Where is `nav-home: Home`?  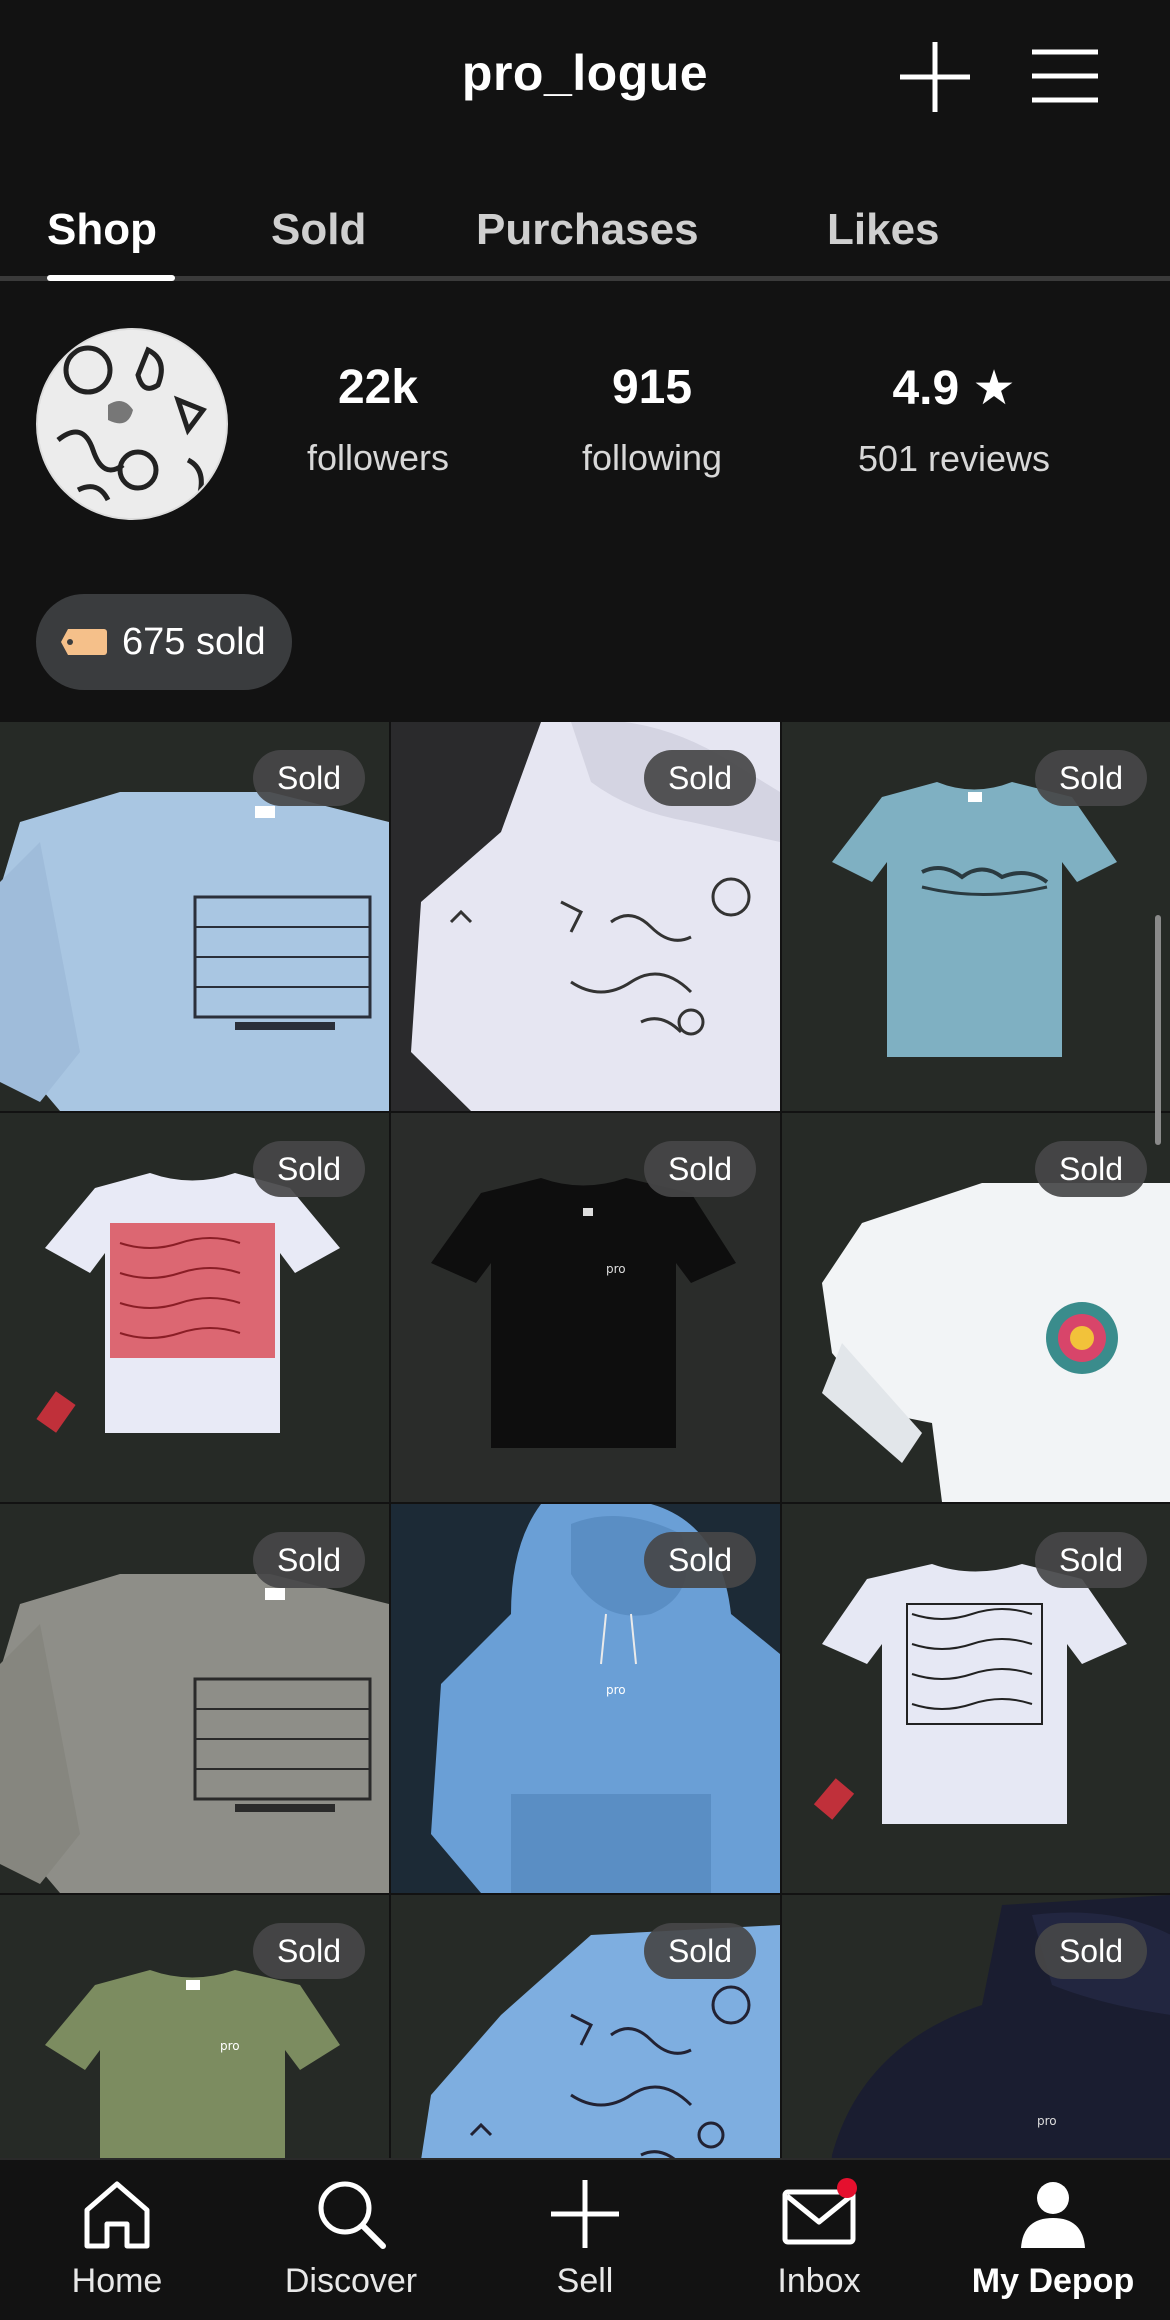 nav-home: Home is located at coordinates (117, 2237).